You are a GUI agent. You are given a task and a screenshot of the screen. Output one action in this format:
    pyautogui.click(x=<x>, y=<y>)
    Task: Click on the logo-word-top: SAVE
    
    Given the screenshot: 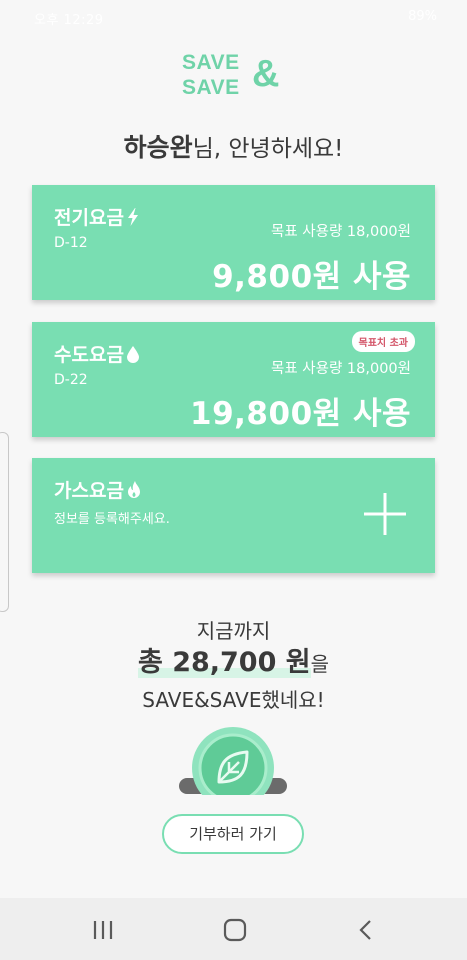 What is the action you would take?
    pyautogui.click(x=211, y=62)
    